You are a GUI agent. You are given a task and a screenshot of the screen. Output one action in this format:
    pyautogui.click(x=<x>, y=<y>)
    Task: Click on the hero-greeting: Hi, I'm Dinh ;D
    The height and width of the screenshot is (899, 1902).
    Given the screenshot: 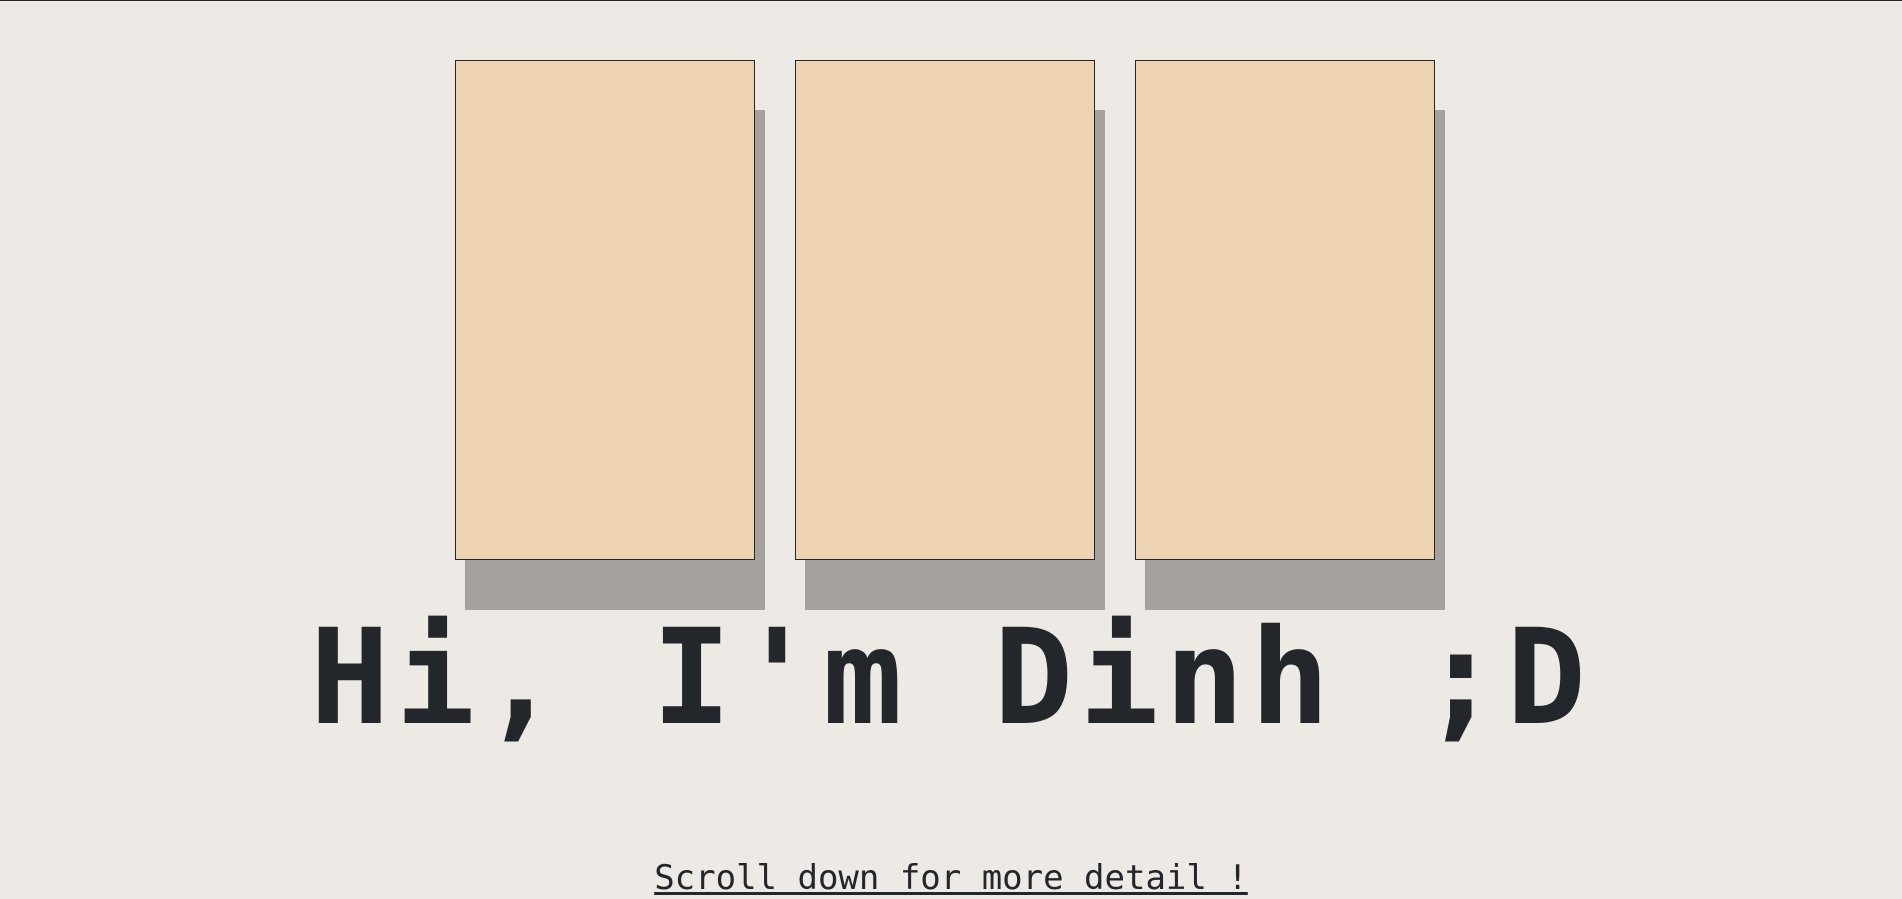 What is the action you would take?
    pyautogui.click(x=951, y=678)
    